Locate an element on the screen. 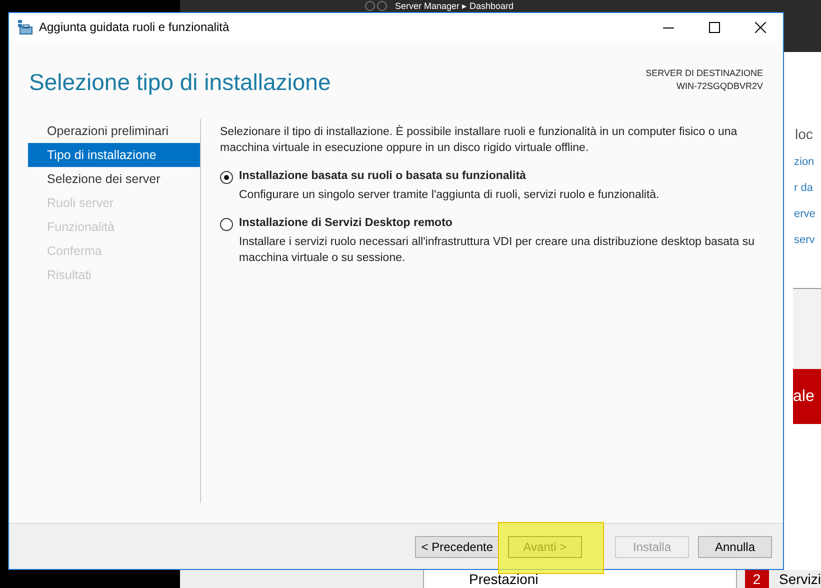 The height and width of the screenshot is (588, 821). wizard-button: < Precedente is located at coordinates (457, 547).